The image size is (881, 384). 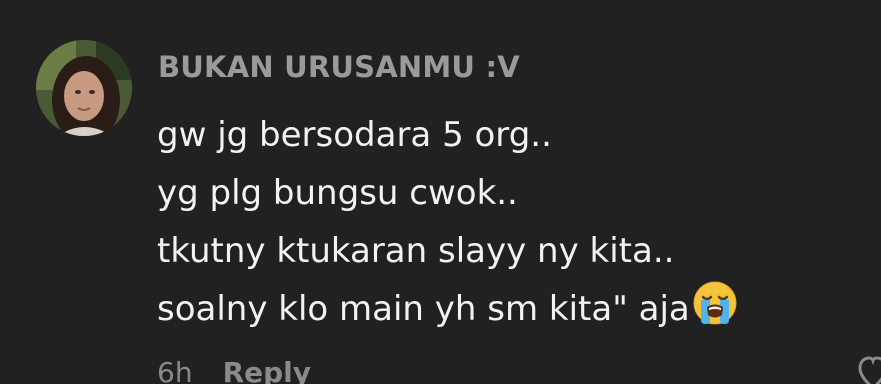 I want to click on heart-outline-icon, so click(x=869, y=367).